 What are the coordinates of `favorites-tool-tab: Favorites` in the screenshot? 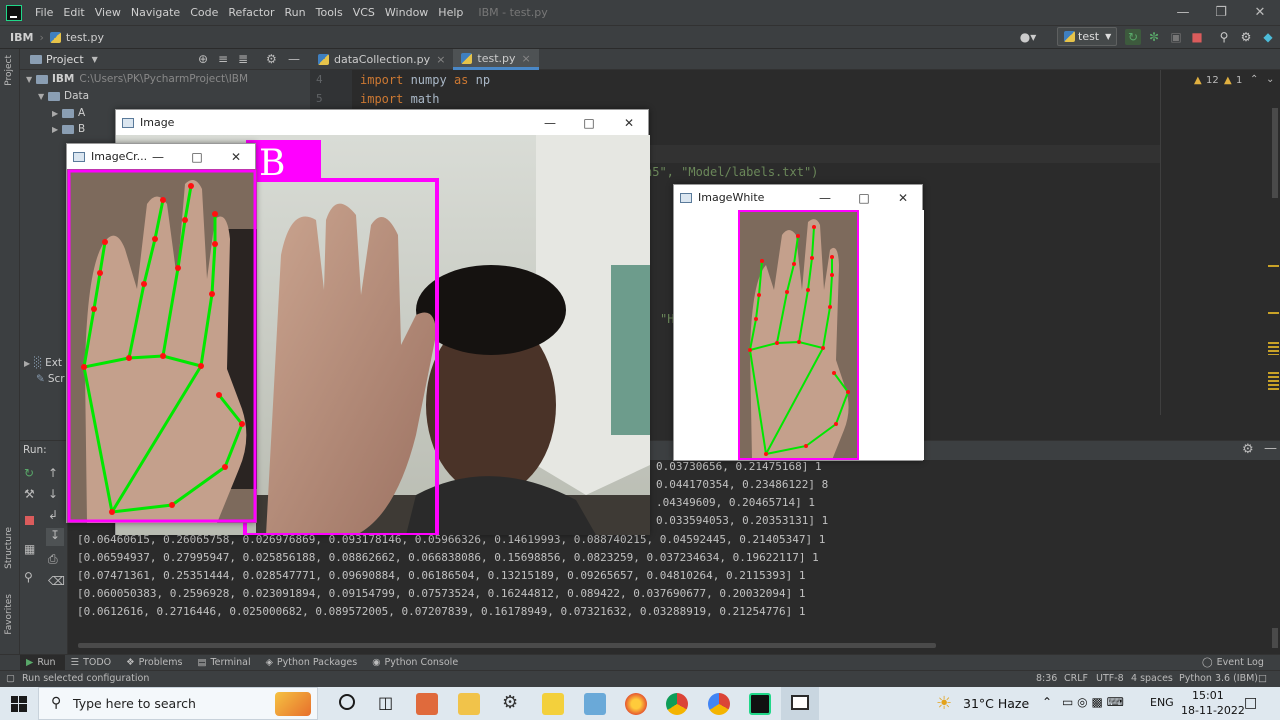 It's located at (9, 614).